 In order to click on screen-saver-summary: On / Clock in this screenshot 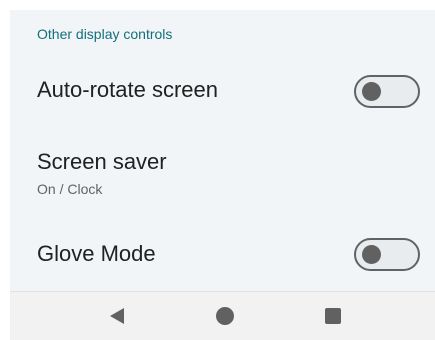, I will do `click(70, 189)`.